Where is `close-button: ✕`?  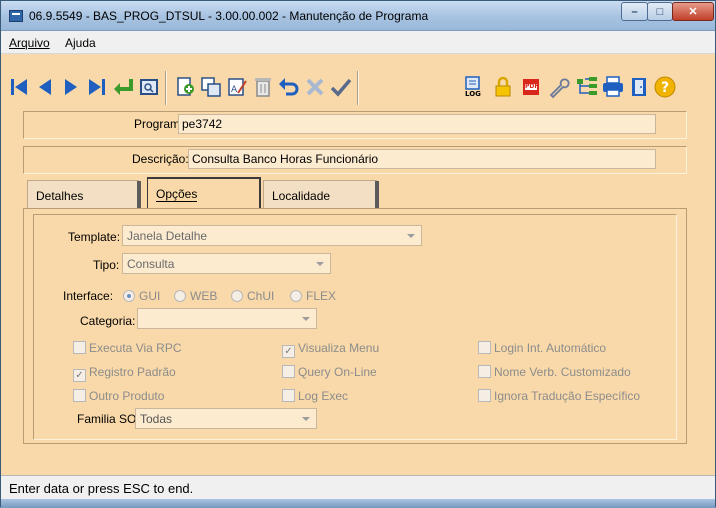
close-button: ✕ is located at coordinates (693, 11).